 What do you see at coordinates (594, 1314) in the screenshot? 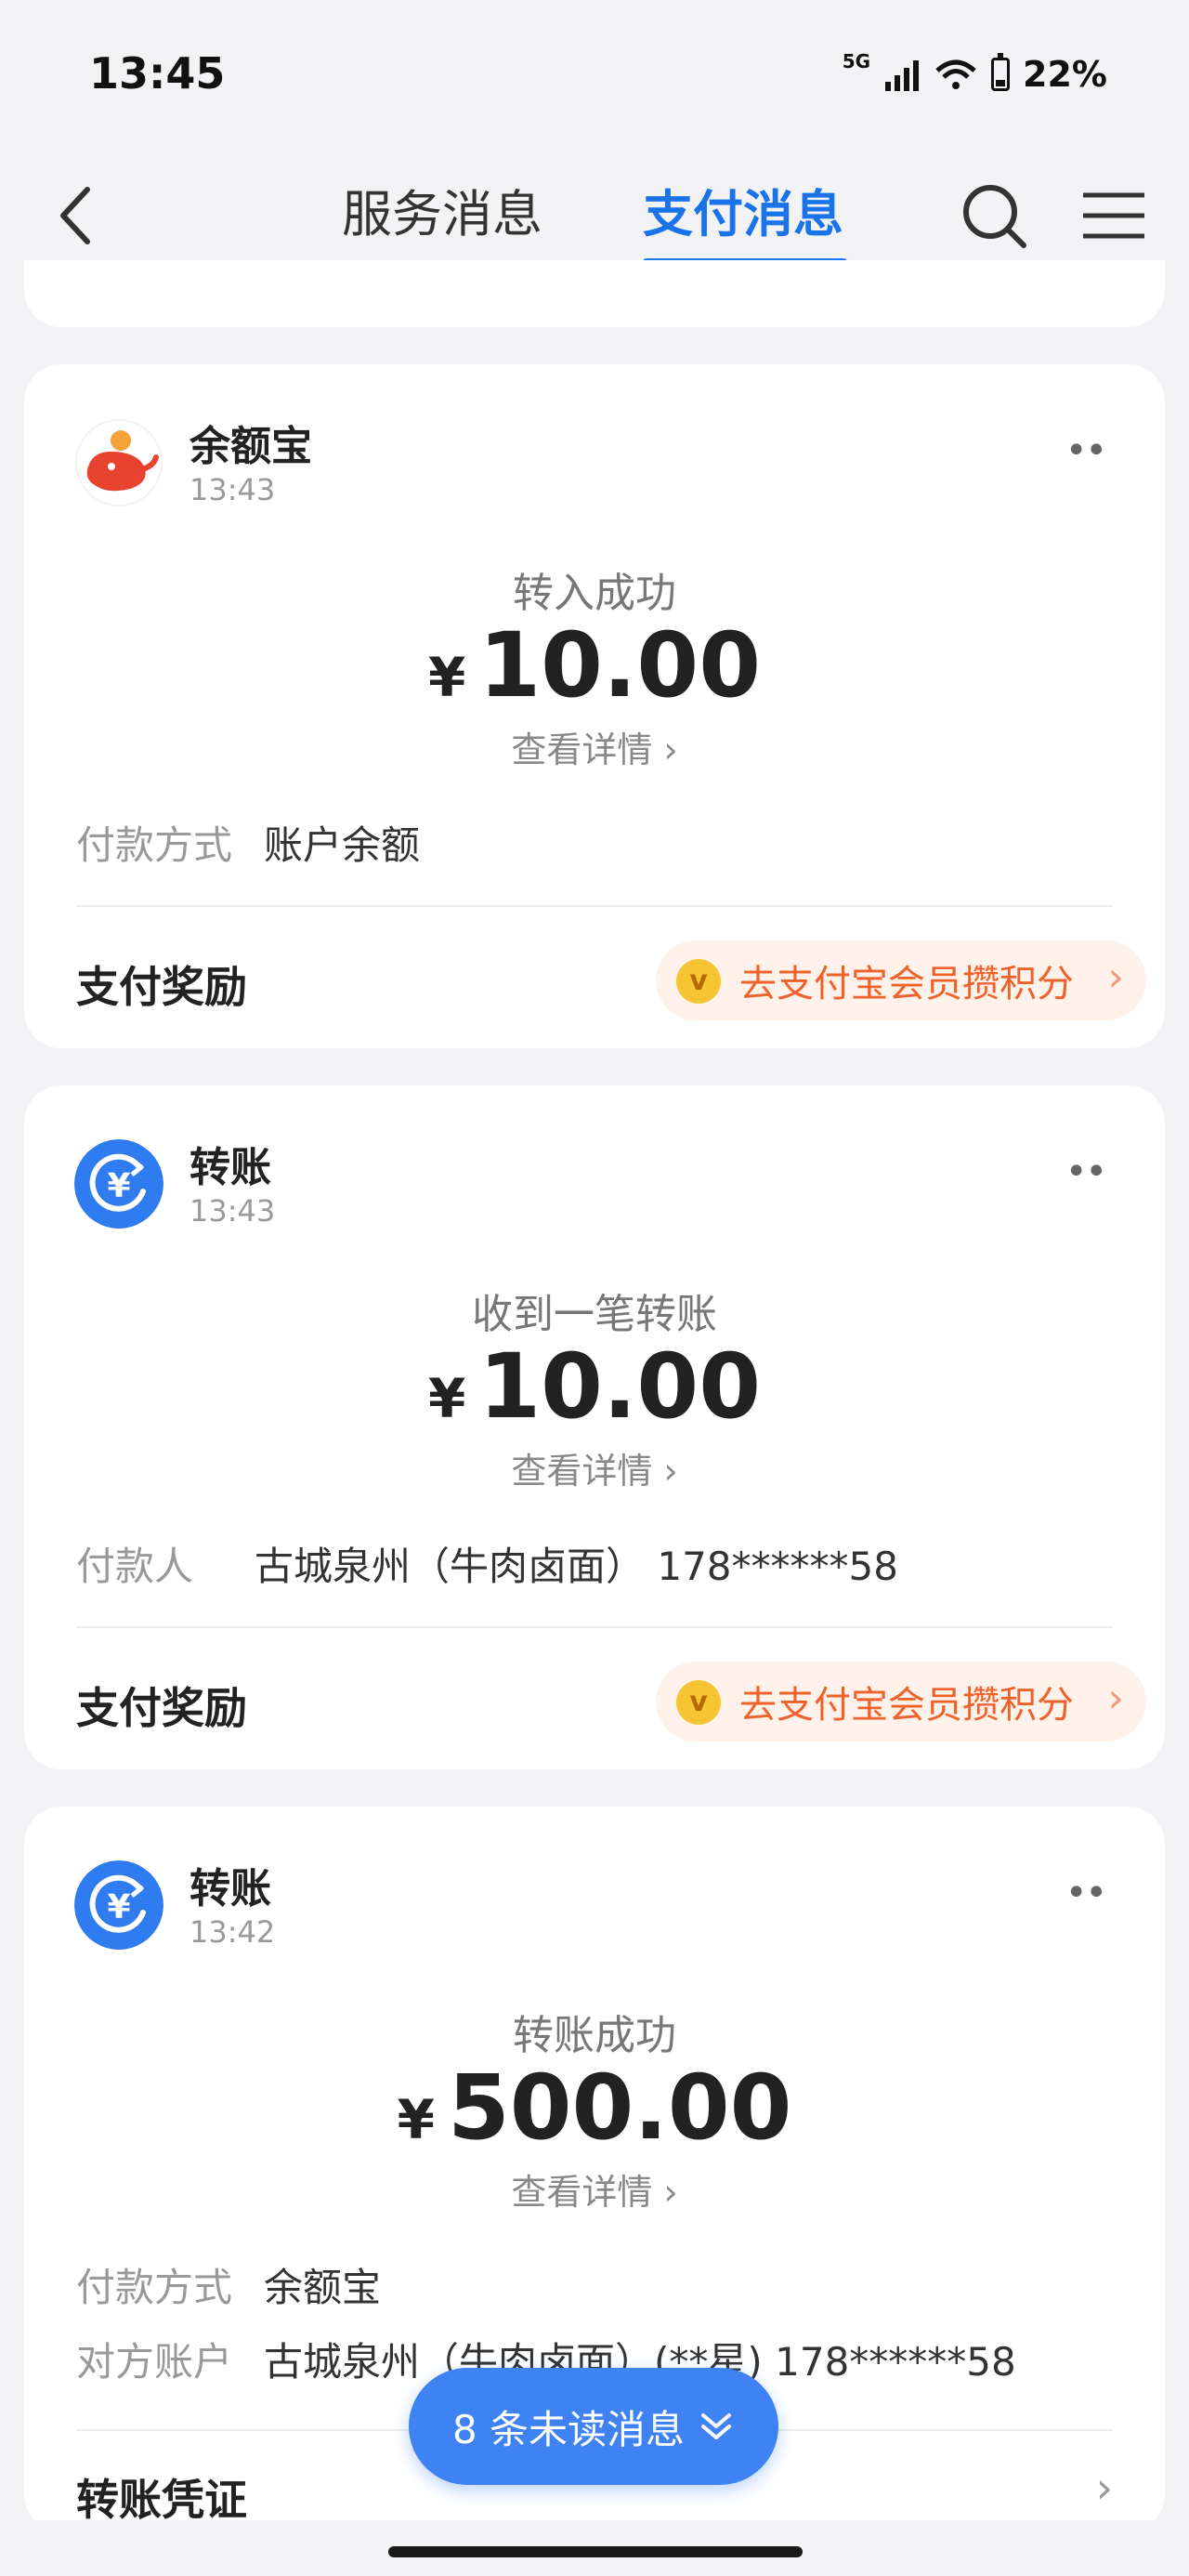
I see `card-headline: 收到一笔转账` at bounding box center [594, 1314].